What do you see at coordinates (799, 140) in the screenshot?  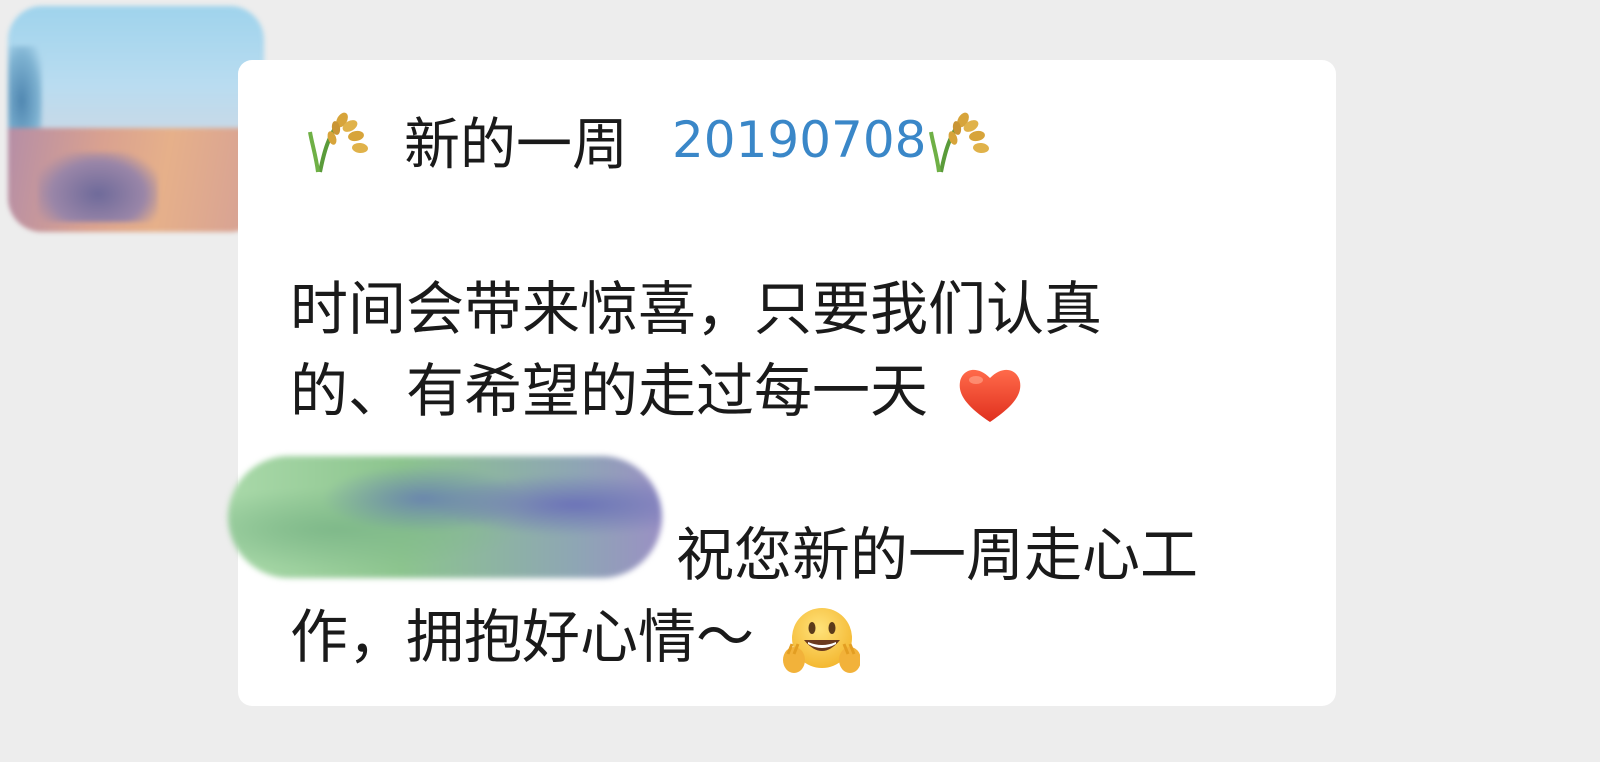 I see `message-date: 20190708` at bounding box center [799, 140].